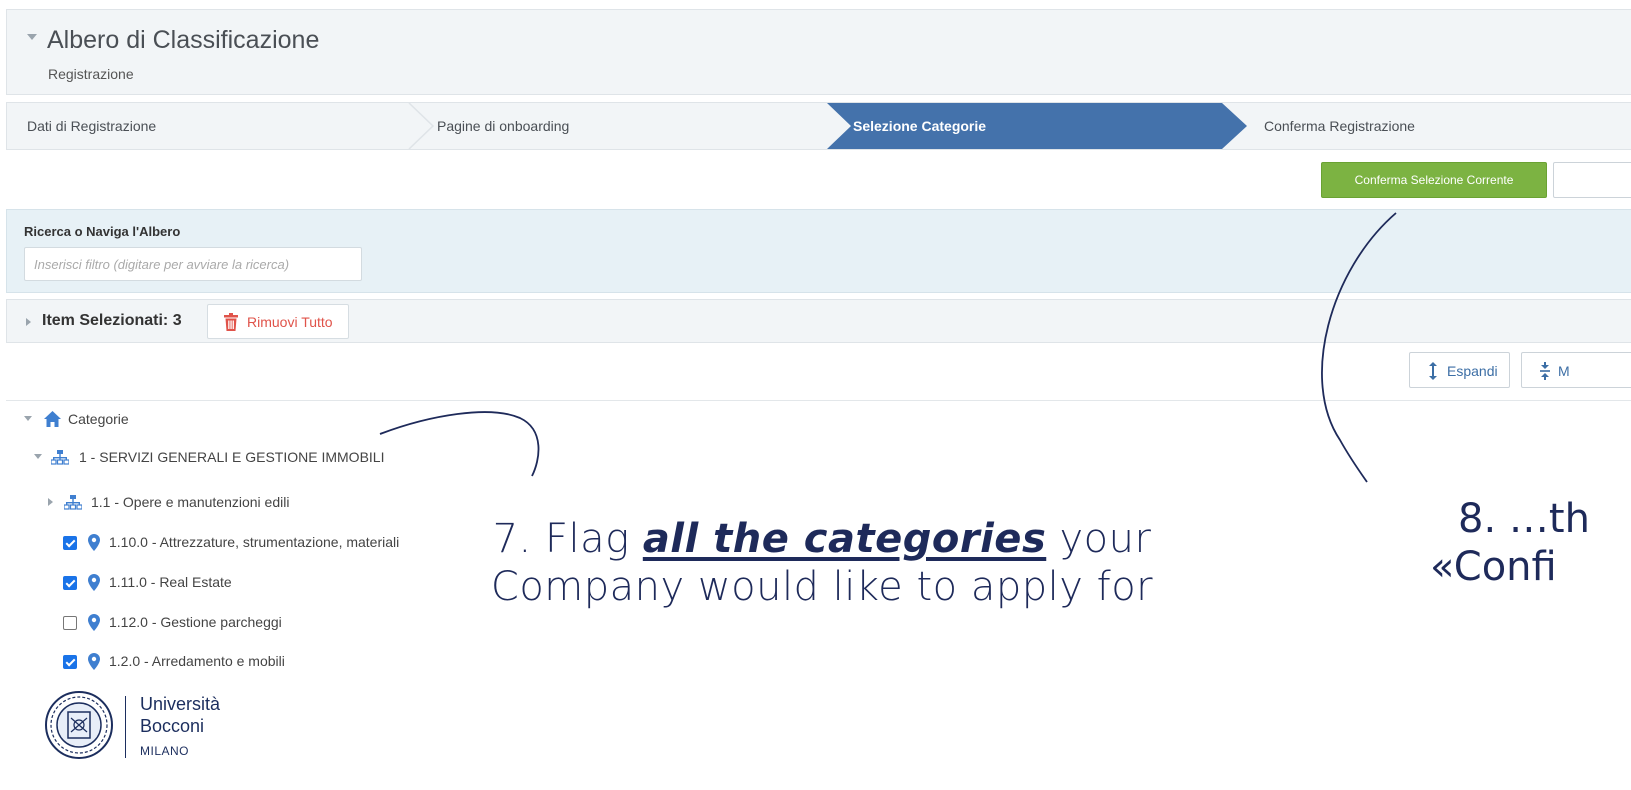 This screenshot has width=1631, height=790. What do you see at coordinates (844, 539) in the screenshot?
I see `annotation-step-7-emphasis: all the categories` at bounding box center [844, 539].